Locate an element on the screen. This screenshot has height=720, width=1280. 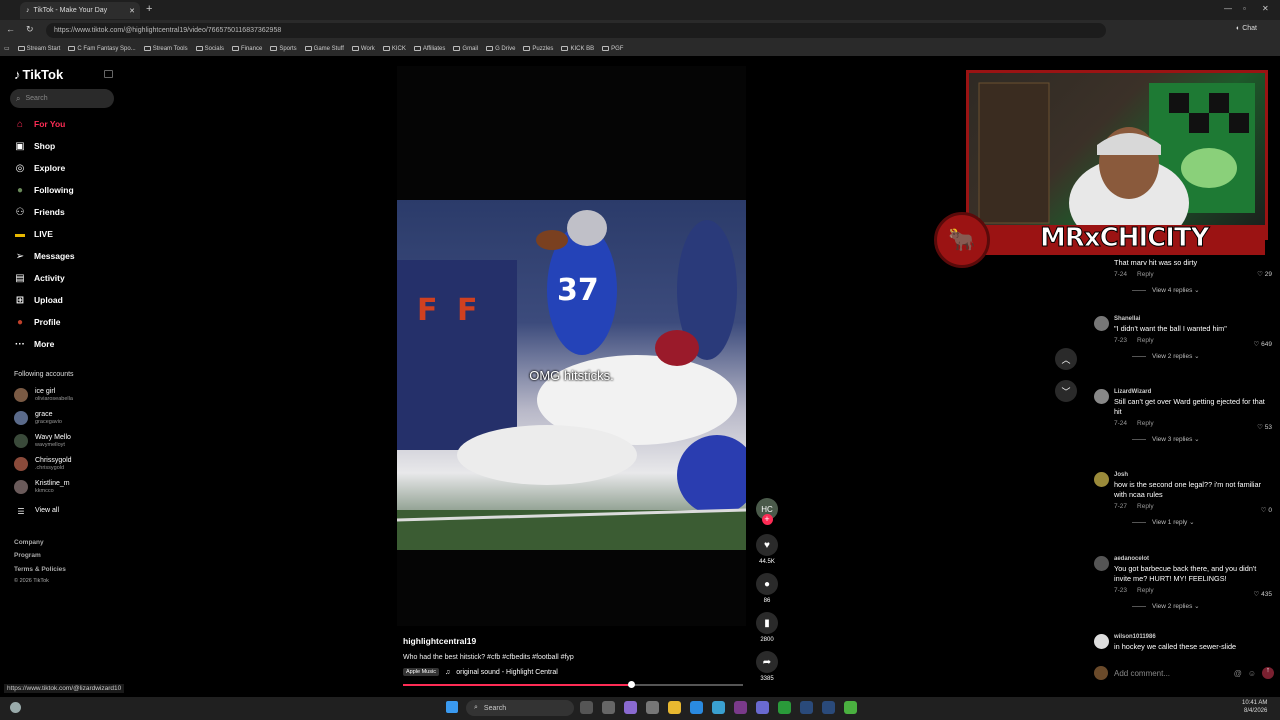
save-button: ▮ 2800 is located at coordinates (767, 627).